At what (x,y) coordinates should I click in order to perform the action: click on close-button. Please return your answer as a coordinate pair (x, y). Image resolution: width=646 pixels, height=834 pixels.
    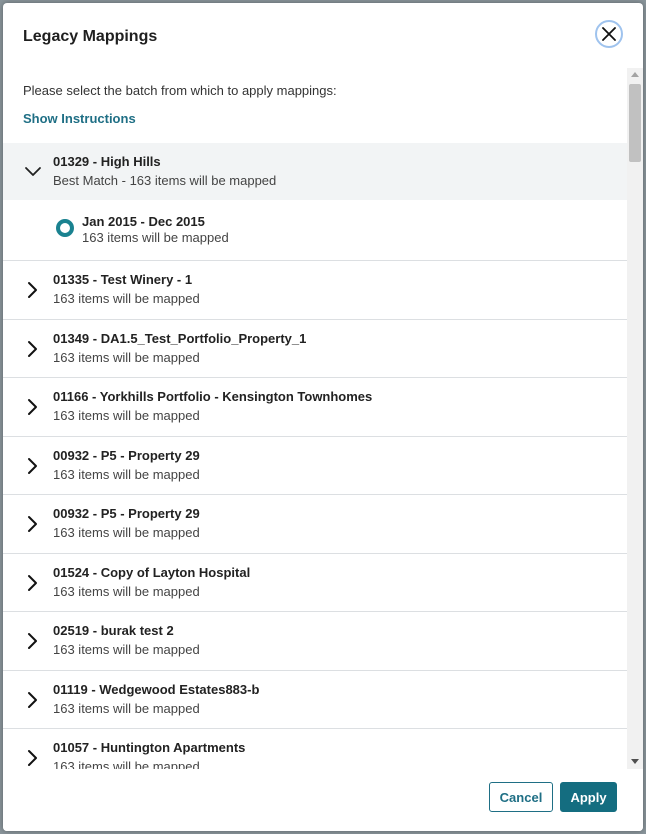
    Looking at the image, I should click on (609, 34).